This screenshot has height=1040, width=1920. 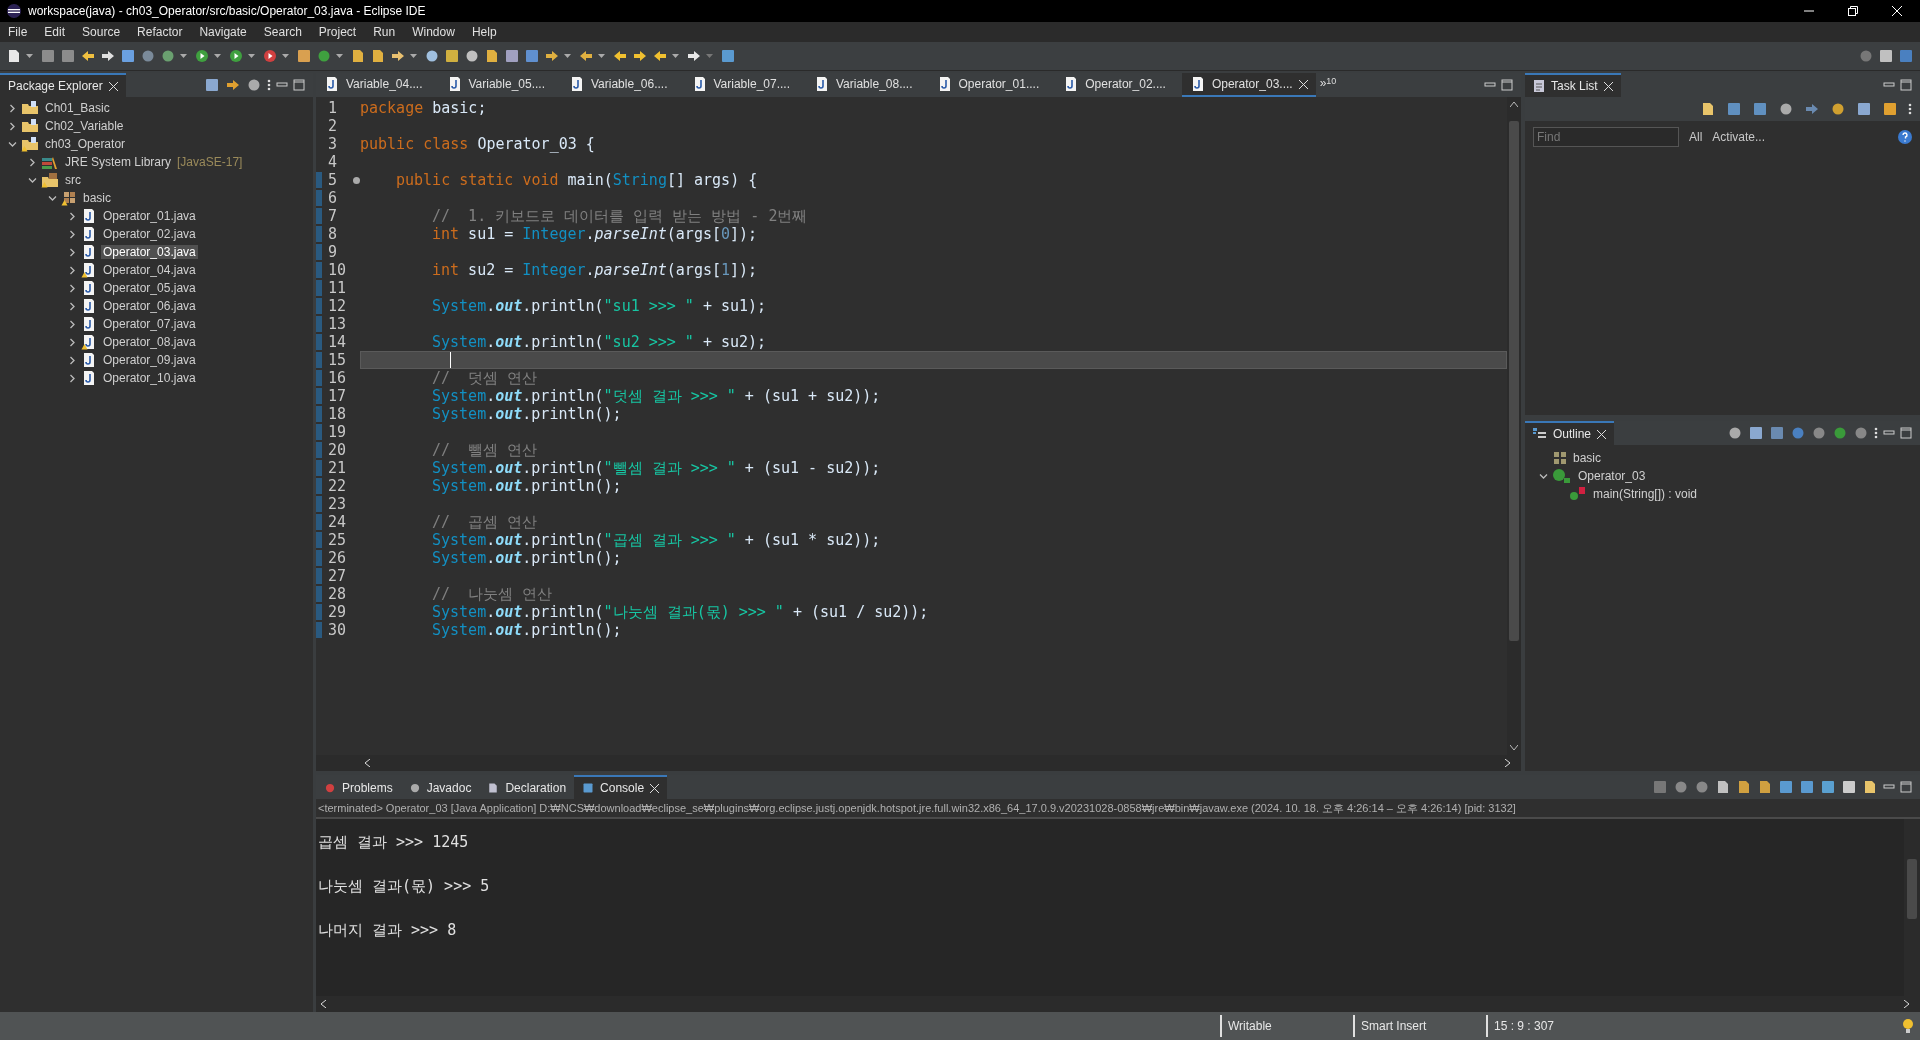 I want to click on tree-item: src, so click(x=73, y=180).